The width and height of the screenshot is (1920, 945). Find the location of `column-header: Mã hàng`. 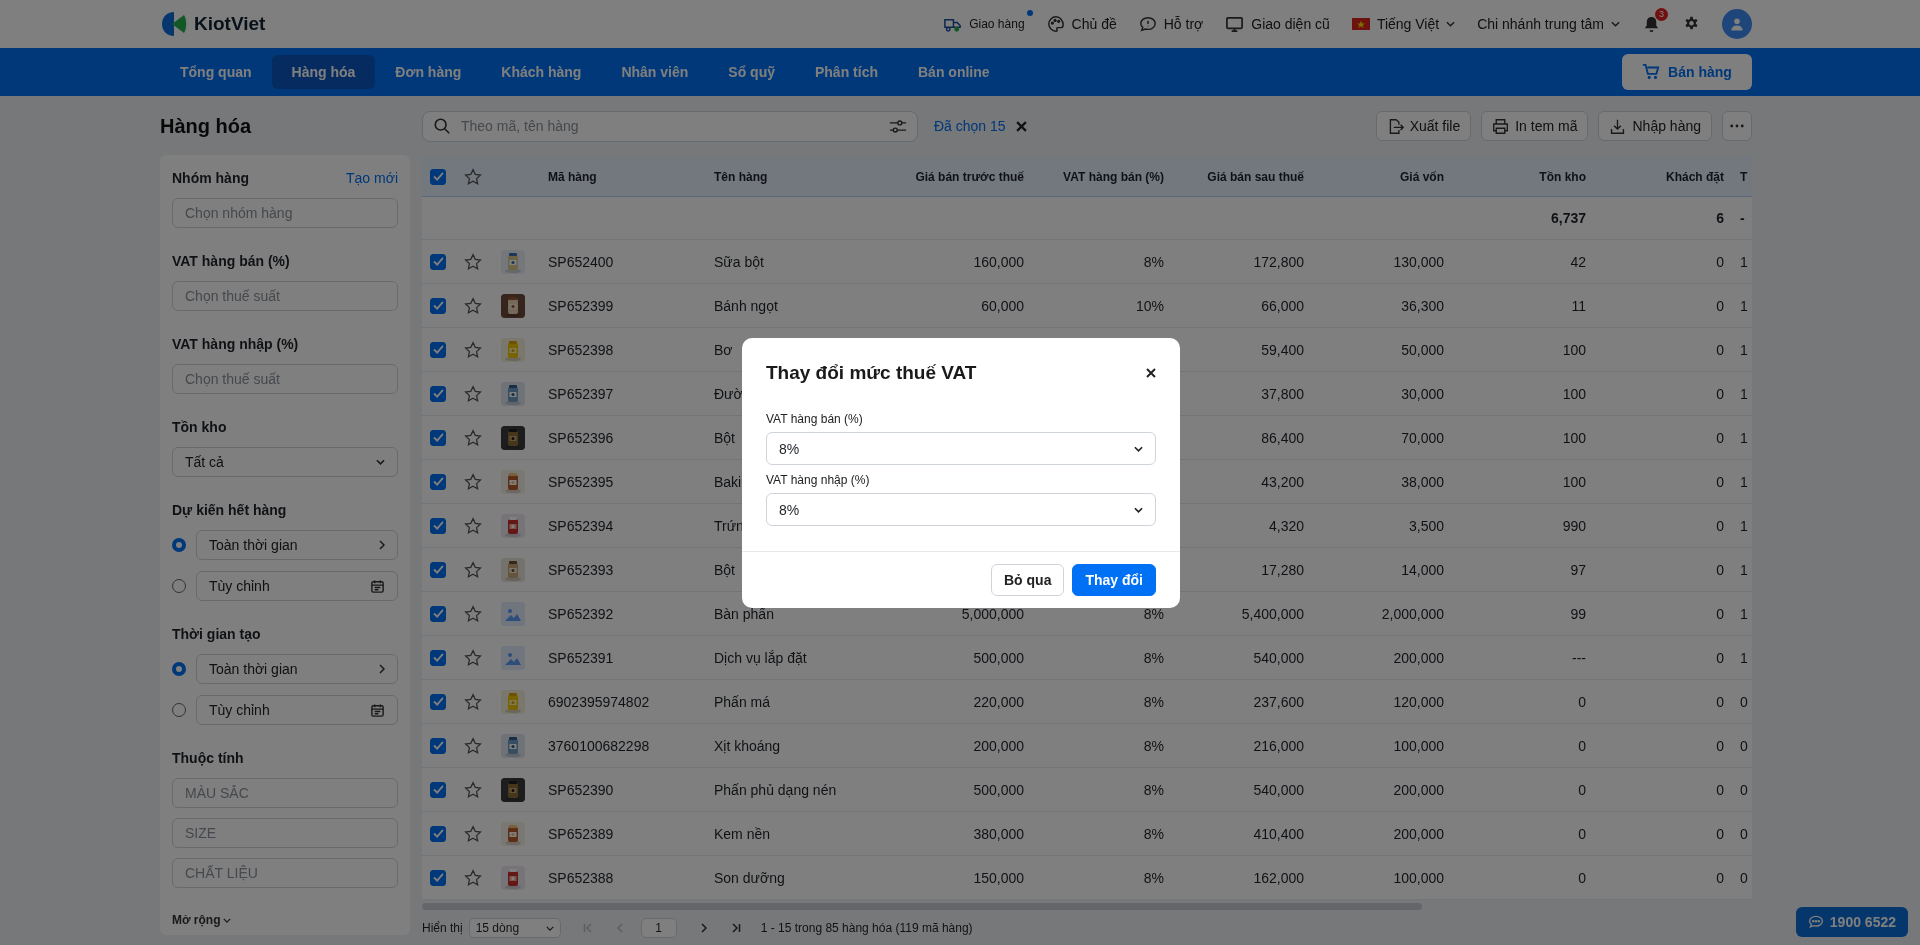

column-header: Mã hàng is located at coordinates (620, 176).